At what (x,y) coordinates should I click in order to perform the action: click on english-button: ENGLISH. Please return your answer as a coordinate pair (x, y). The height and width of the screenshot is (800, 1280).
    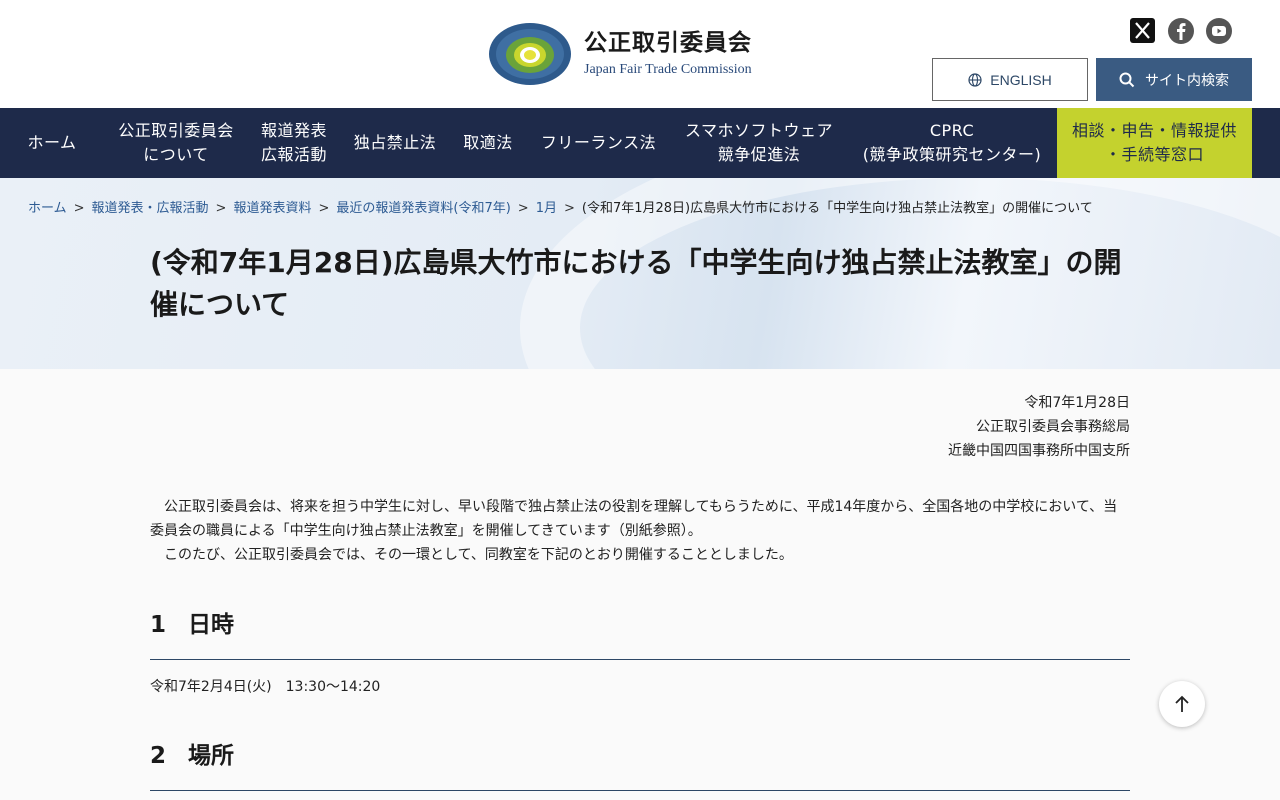
    Looking at the image, I should click on (1010, 79).